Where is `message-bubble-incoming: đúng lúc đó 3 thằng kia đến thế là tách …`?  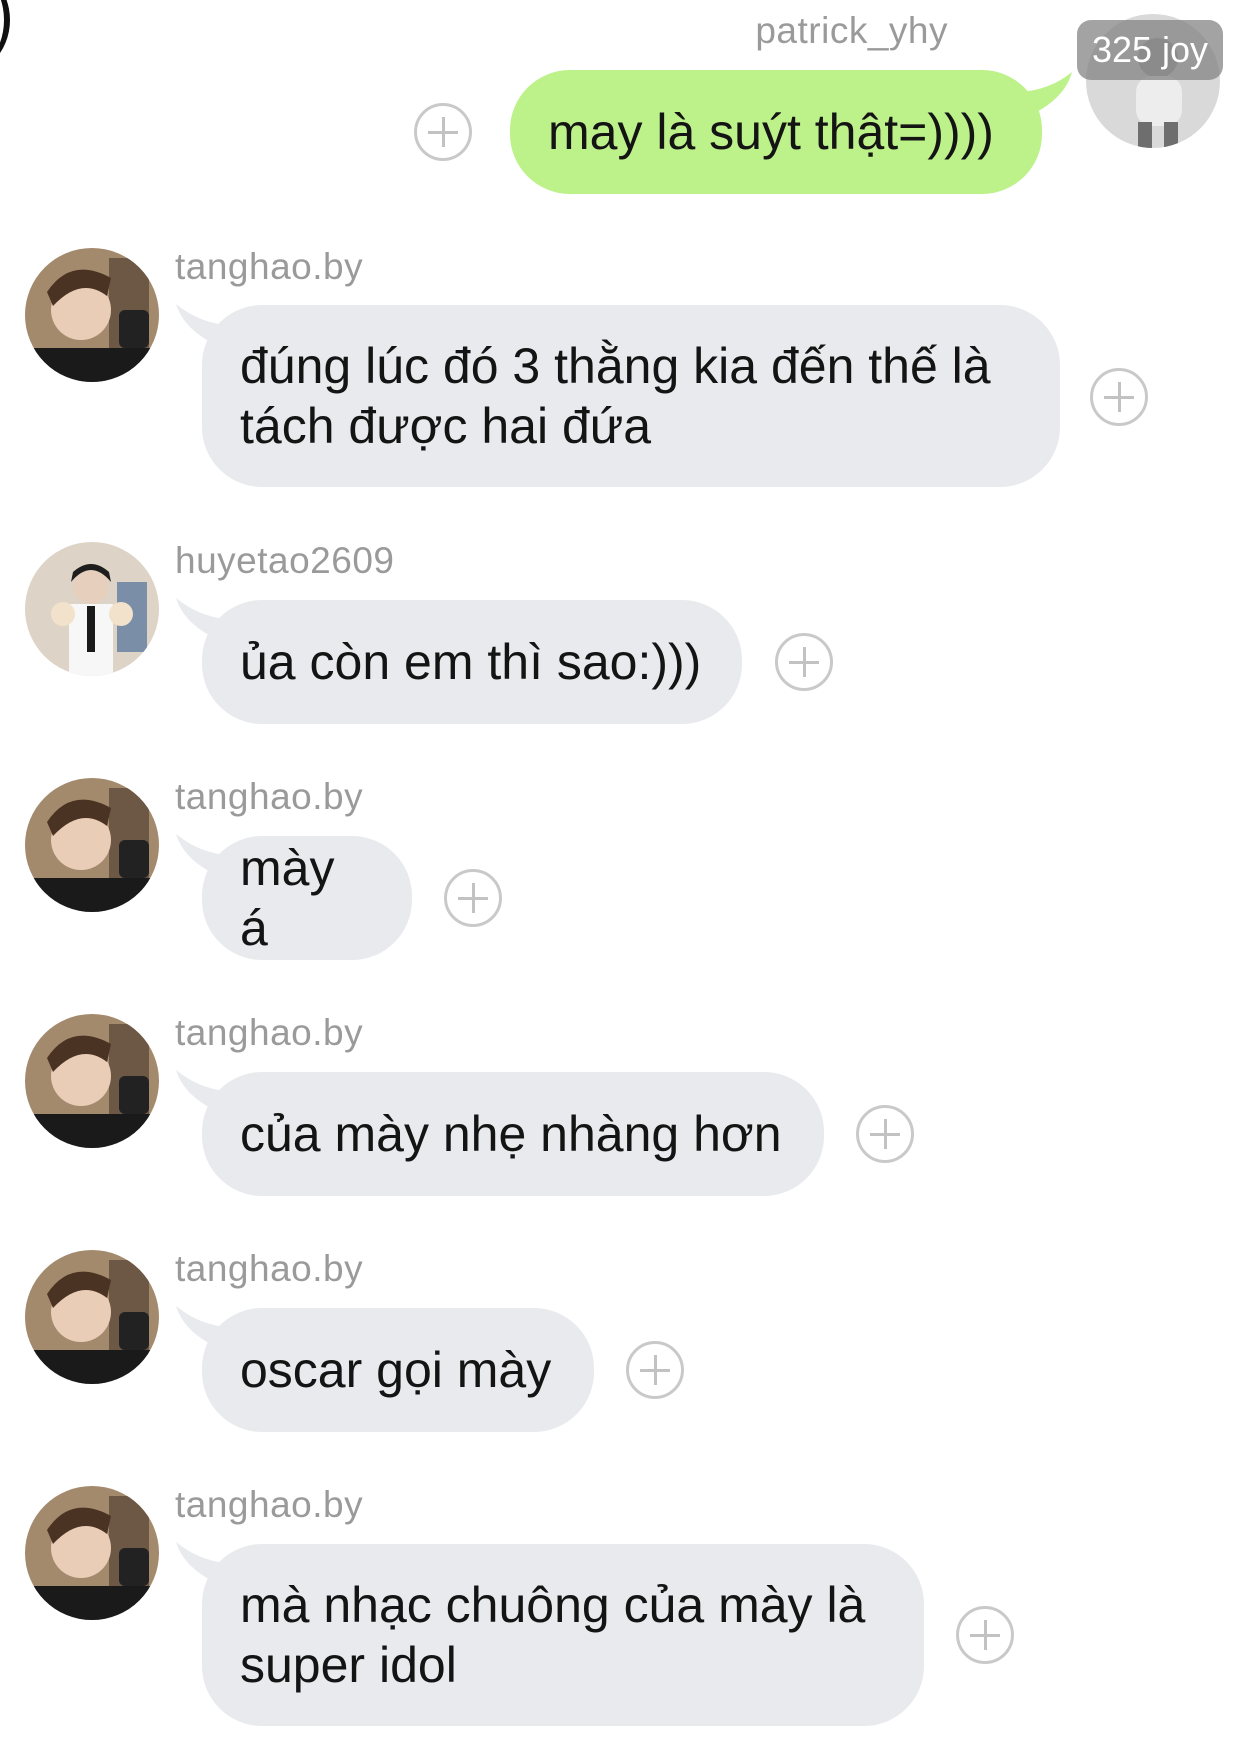 message-bubble-incoming: đúng lúc đó 3 thằng kia đến thế là tách … is located at coordinates (631, 396).